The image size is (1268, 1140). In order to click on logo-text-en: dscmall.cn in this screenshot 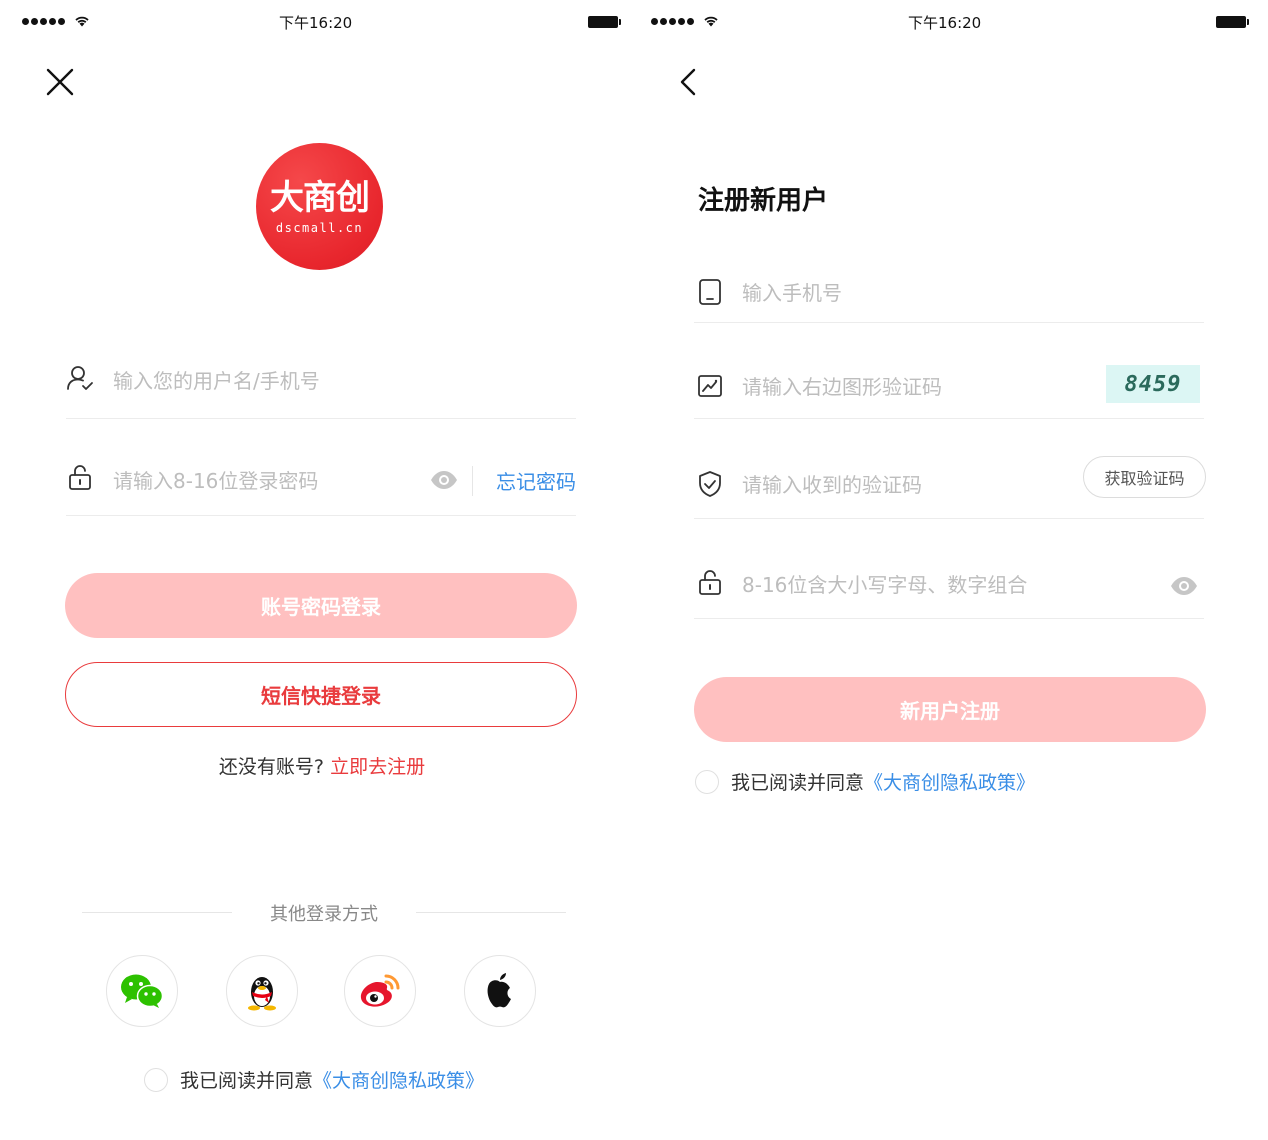, I will do `click(319, 227)`.